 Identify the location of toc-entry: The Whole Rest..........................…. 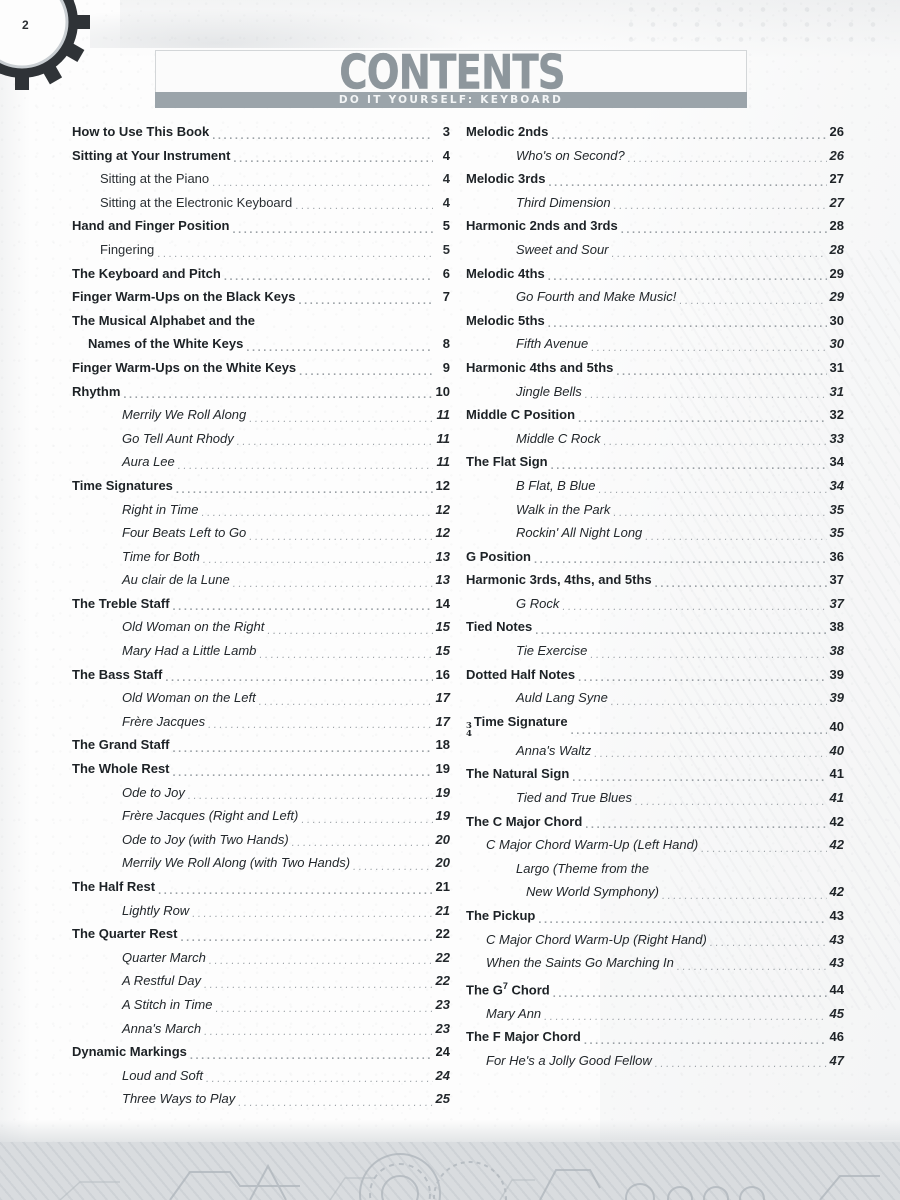
(261, 769).